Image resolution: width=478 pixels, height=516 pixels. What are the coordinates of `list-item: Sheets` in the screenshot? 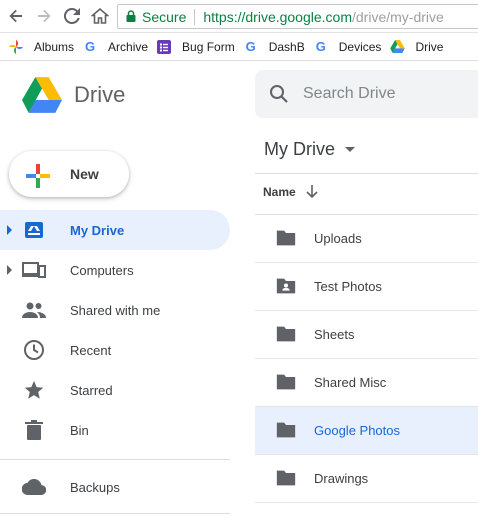 It's located at (366, 335).